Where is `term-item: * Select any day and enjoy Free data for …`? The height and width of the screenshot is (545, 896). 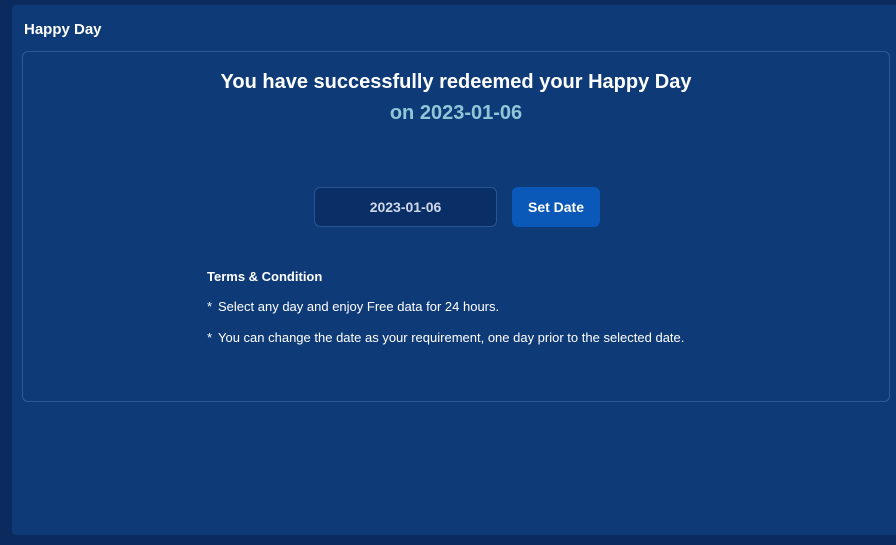
term-item: * Select any day and enjoy Free data for … is located at coordinates (445, 306).